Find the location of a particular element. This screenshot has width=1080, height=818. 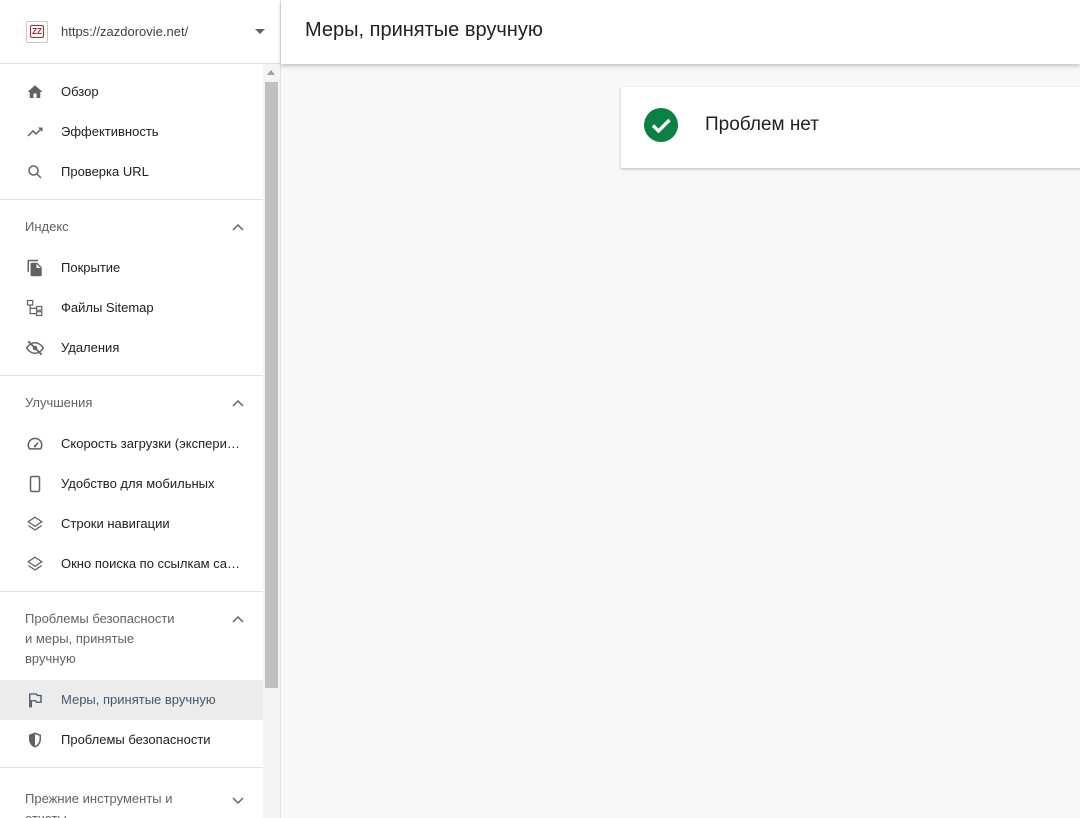

sidebar-item-breadcrumbs: Строки навигации is located at coordinates (131, 524).